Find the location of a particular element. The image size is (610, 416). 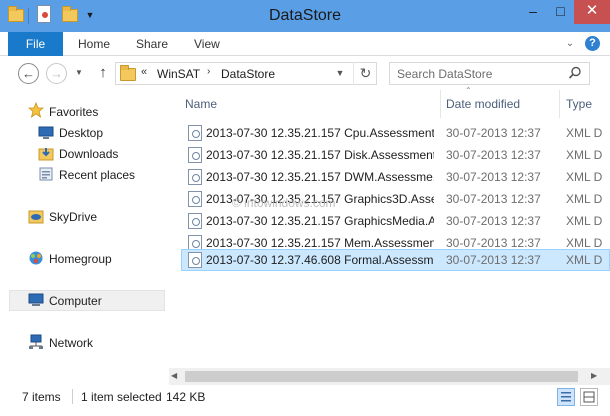

desktop-icon is located at coordinates (46, 132).